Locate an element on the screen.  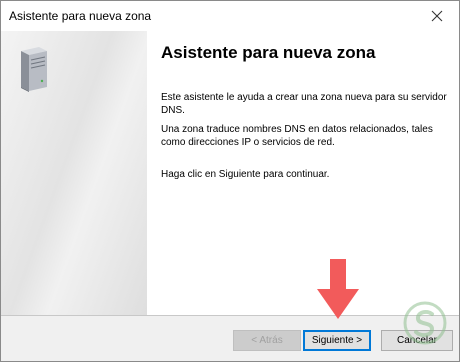
close-button is located at coordinates (437, 16).